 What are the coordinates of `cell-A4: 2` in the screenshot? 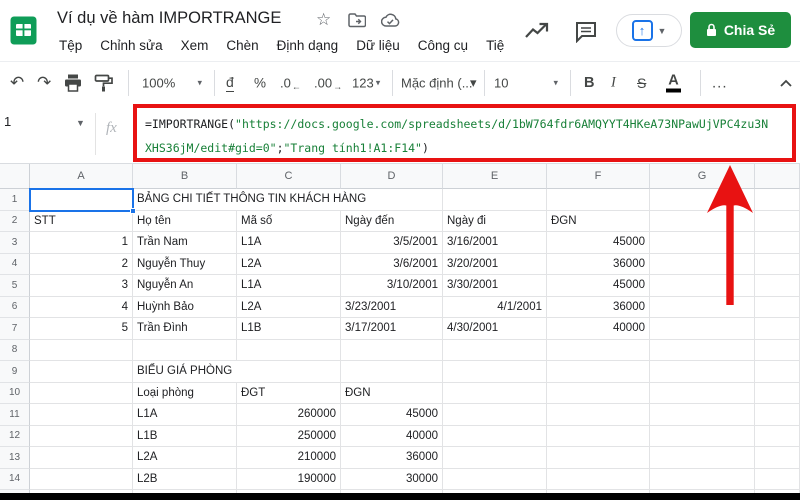 It's located at (81, 264).